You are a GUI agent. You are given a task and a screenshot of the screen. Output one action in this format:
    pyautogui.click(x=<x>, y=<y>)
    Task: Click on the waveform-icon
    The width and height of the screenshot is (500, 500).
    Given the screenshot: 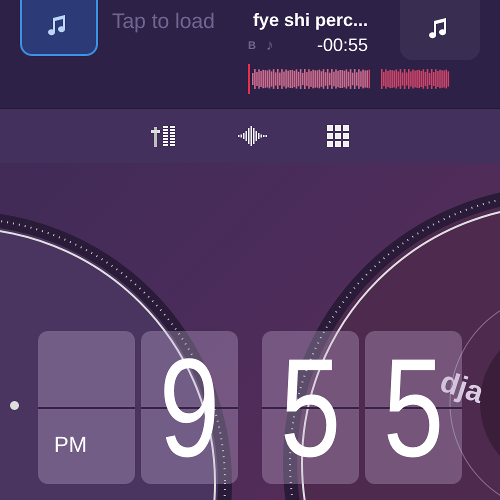 What is the action you would take?
    pyautogui.click(x=252, y=136)
    